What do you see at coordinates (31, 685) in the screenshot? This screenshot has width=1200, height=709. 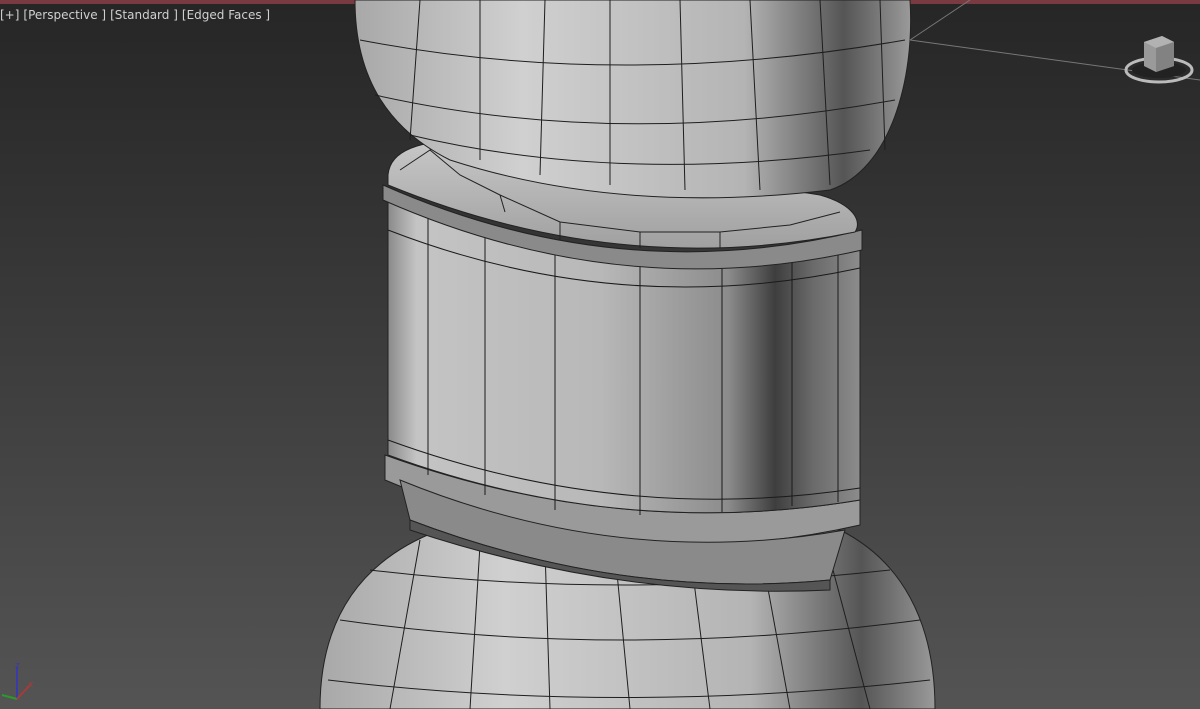 I see `svg-text: x` at bounding box center [31, 685].